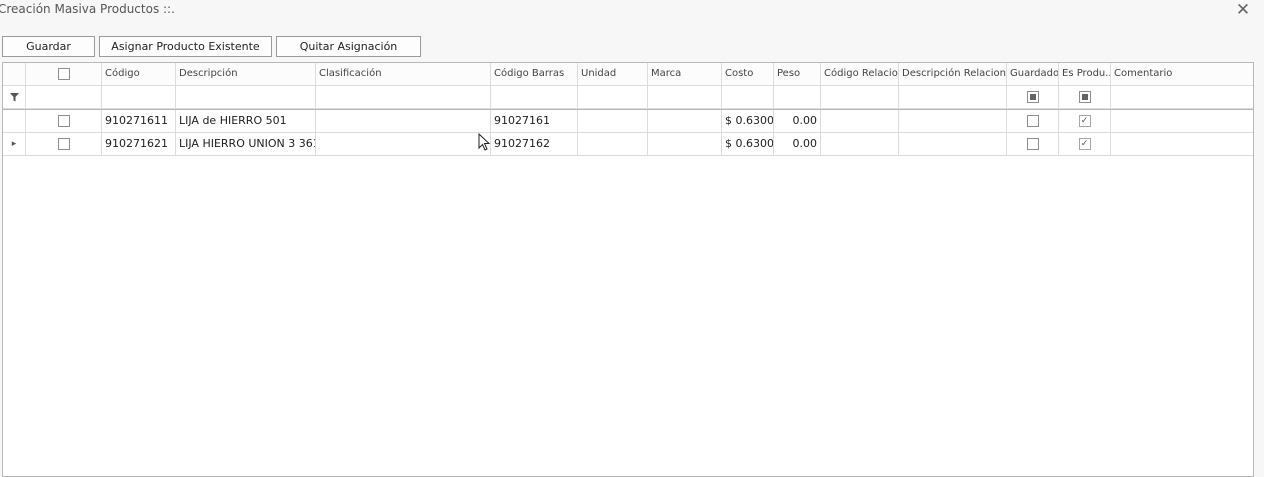 This screenshot has width=1264, height=477. I want to click on col-peso: Peso, so click(797, 74).